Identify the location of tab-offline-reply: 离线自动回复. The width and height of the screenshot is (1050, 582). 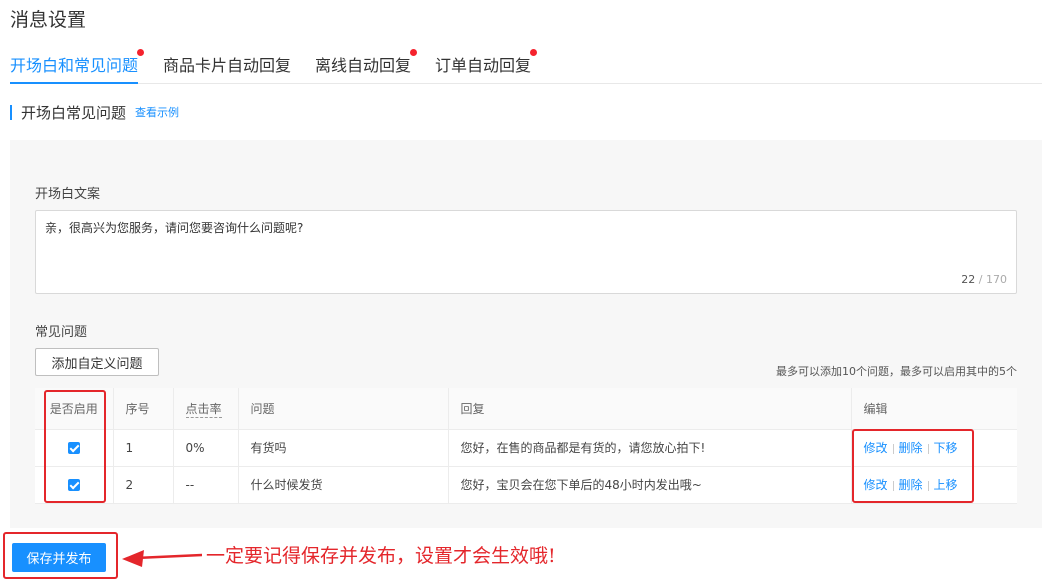
(366, 66).